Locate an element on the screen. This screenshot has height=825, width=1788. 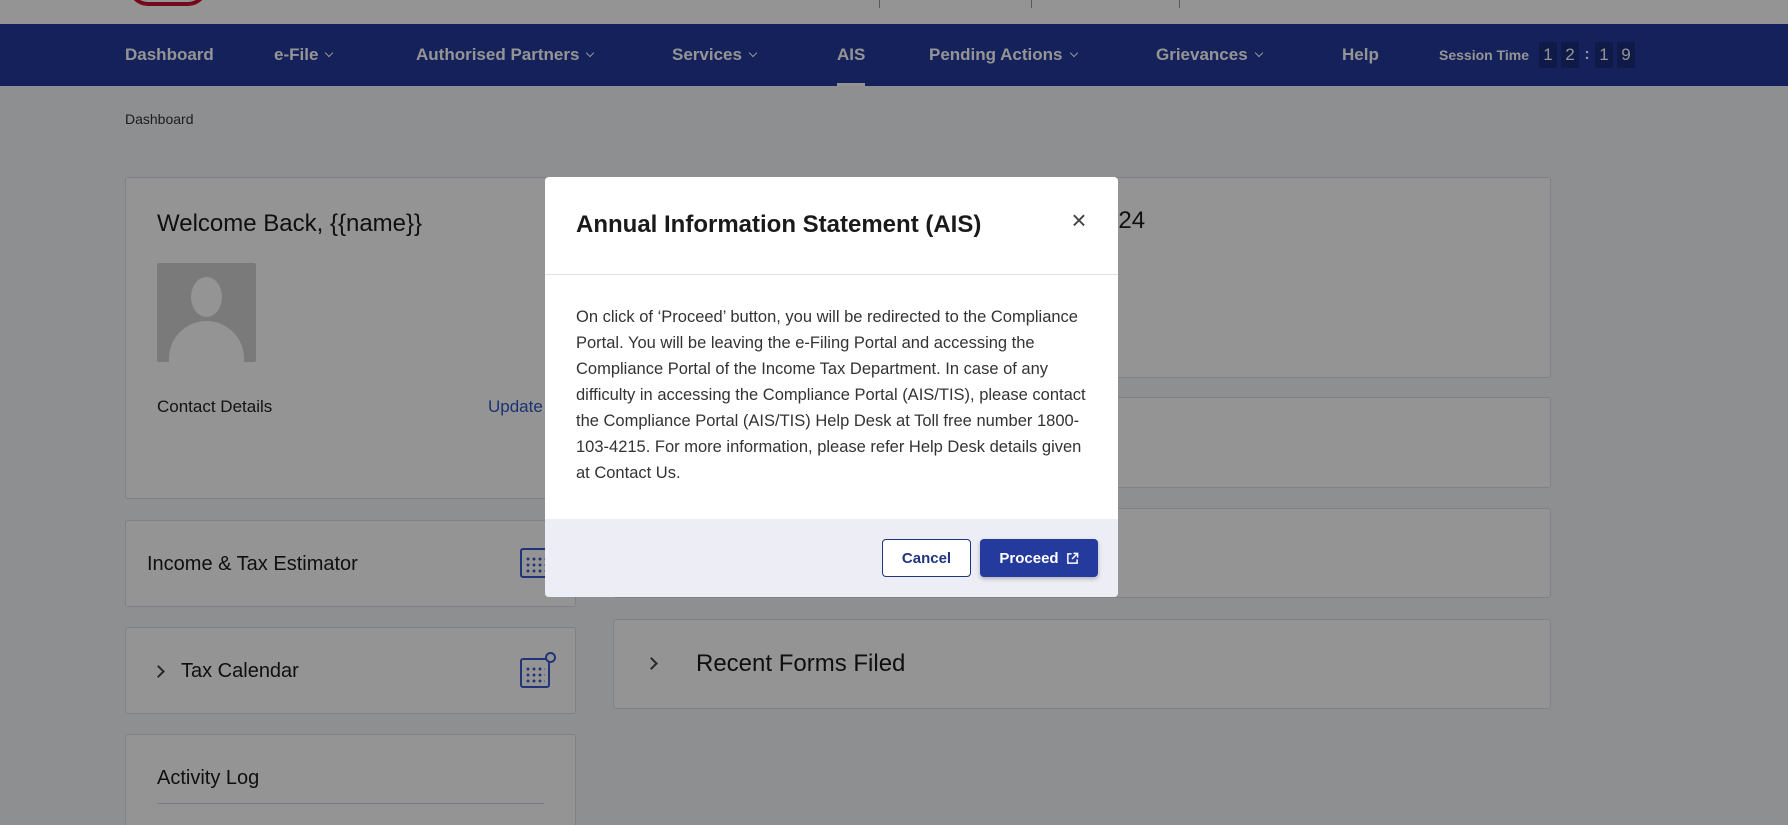
cancel-button: Cancel is located at coordinates (926, 558).